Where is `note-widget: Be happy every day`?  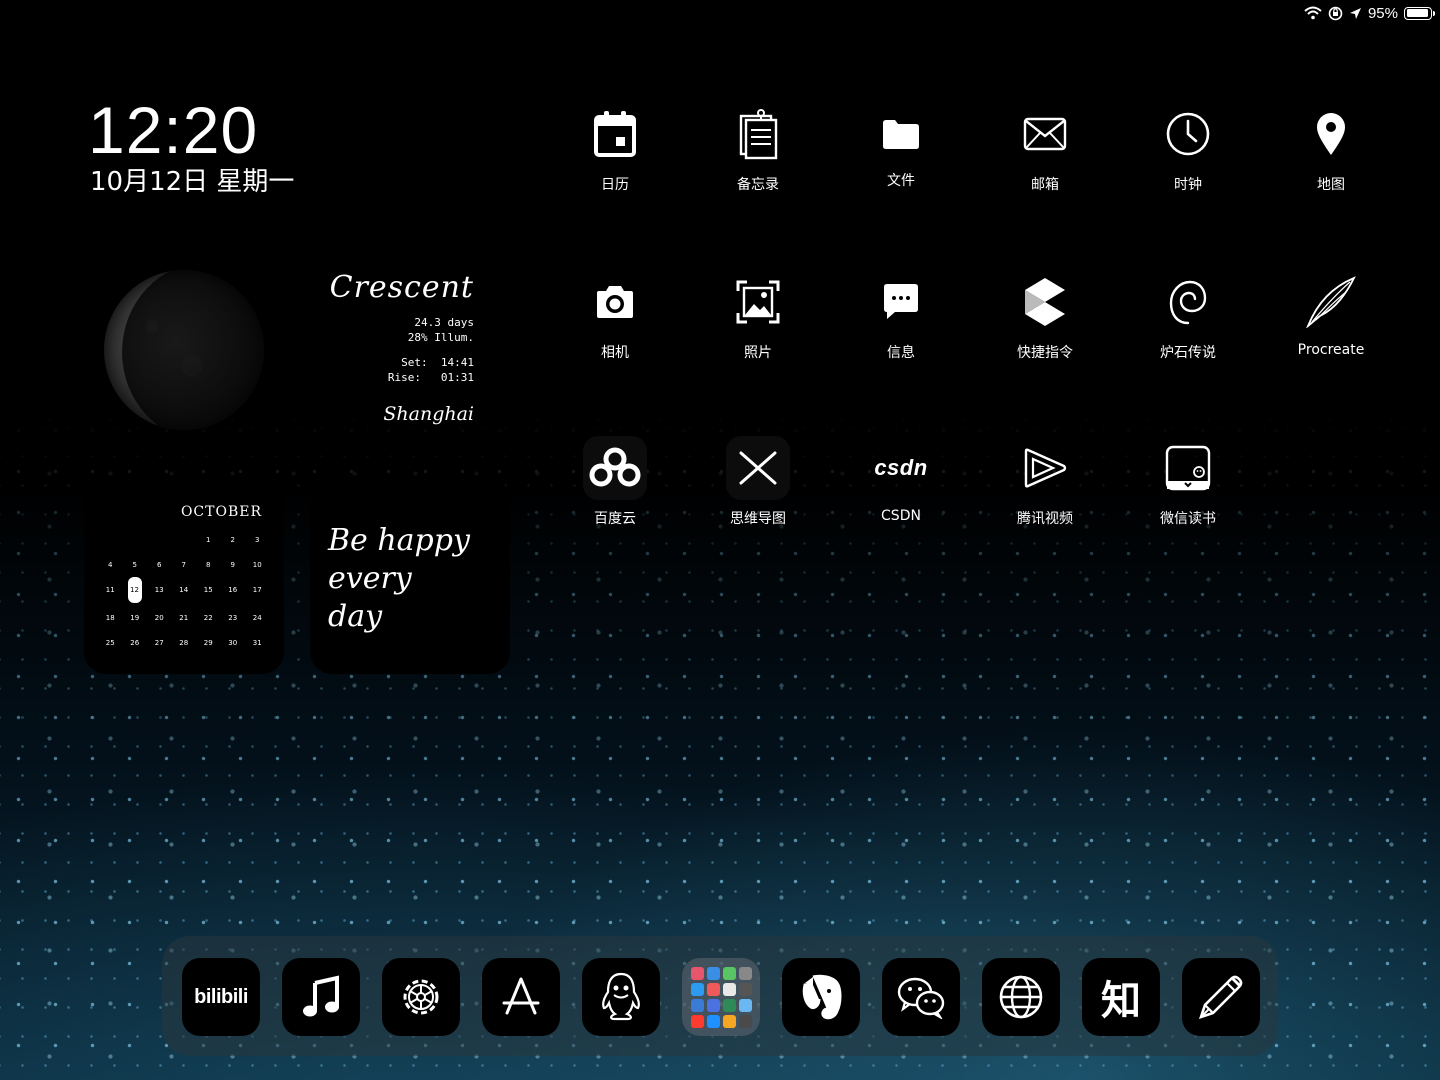
note-widget: Be happy every day is located at coordinates (410, 576).